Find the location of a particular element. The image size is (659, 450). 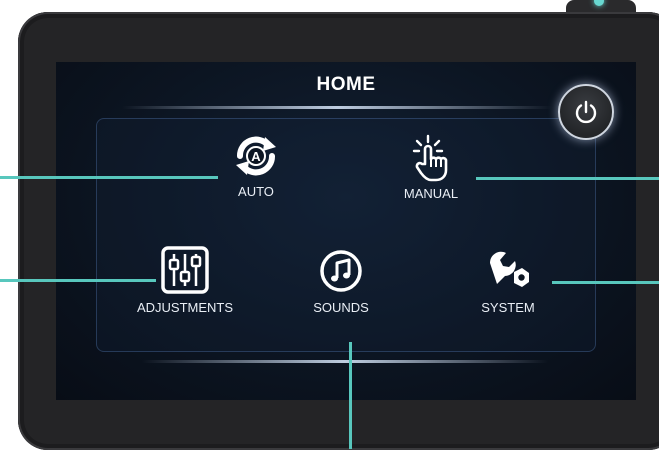

sounds-icon-wrap is located at coordinates (341, 271).